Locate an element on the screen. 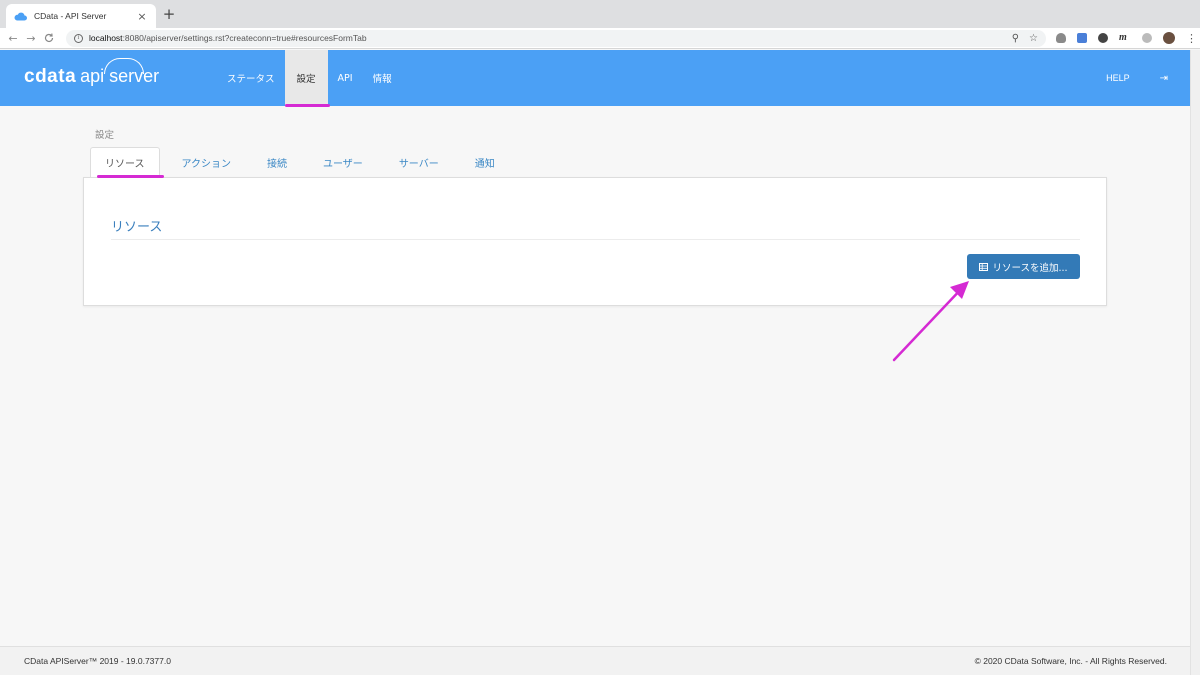  help-link: HELP is located at coordinates (1118, 78).